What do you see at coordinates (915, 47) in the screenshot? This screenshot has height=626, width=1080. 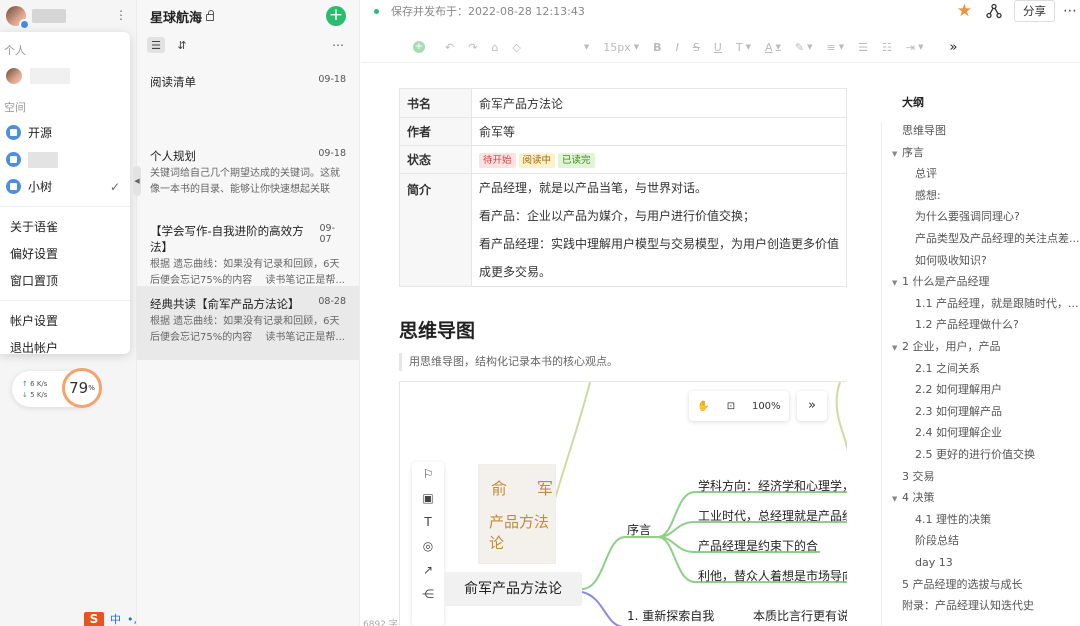 I see `indent-icon: ⇥ ▼` at bounding box center [915, 47].